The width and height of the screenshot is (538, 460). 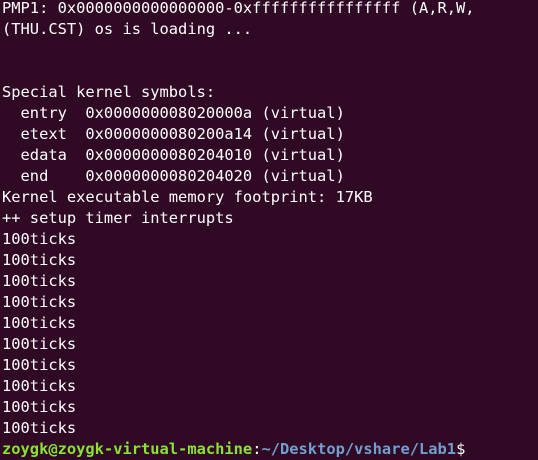 I want to click on prompt-path: ~/Desktop/vshare/Lab1, so click(x=359, y=449).